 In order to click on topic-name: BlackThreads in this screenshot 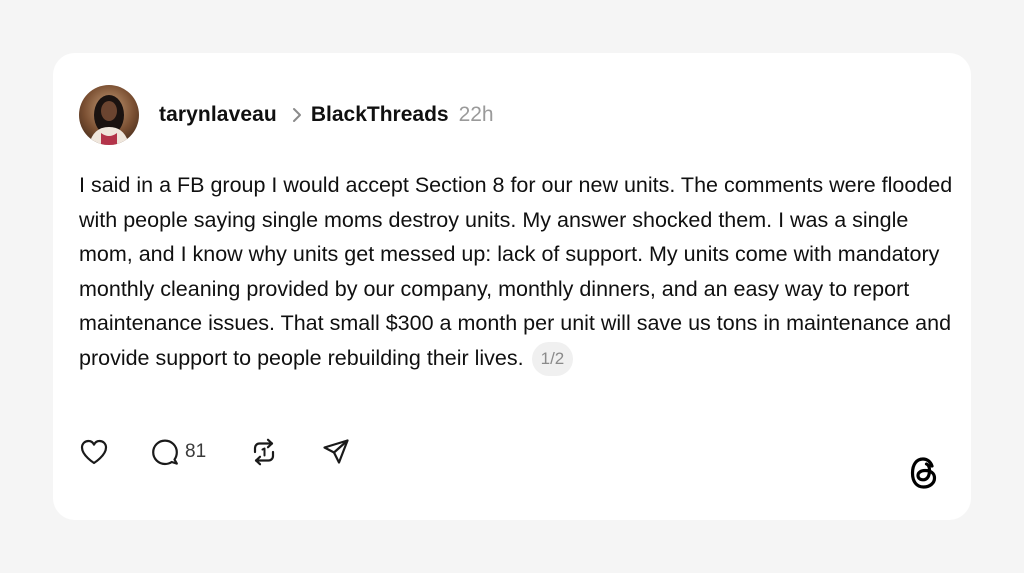, I will do `click(380, 115)`.